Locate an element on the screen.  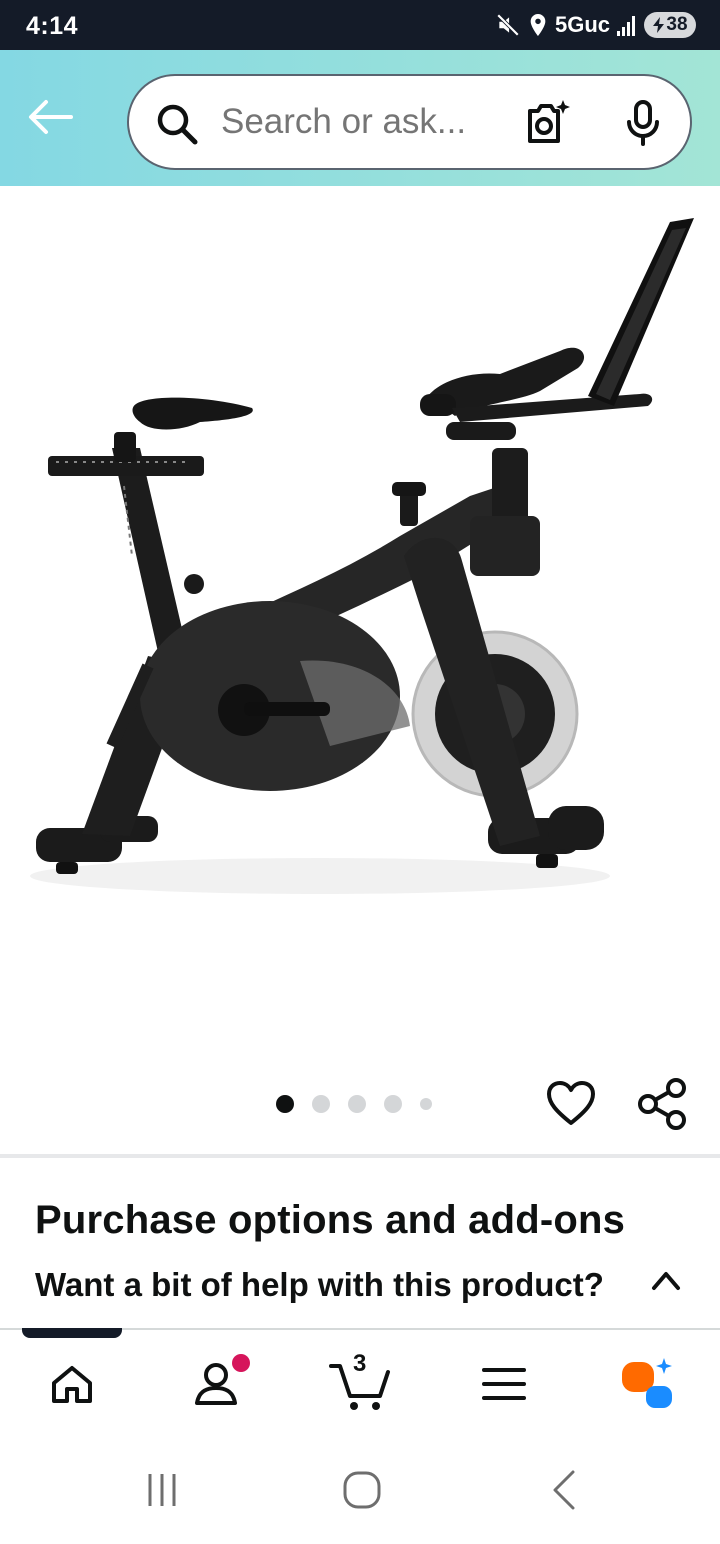
account-icon is located at coordinates (216, 1384).